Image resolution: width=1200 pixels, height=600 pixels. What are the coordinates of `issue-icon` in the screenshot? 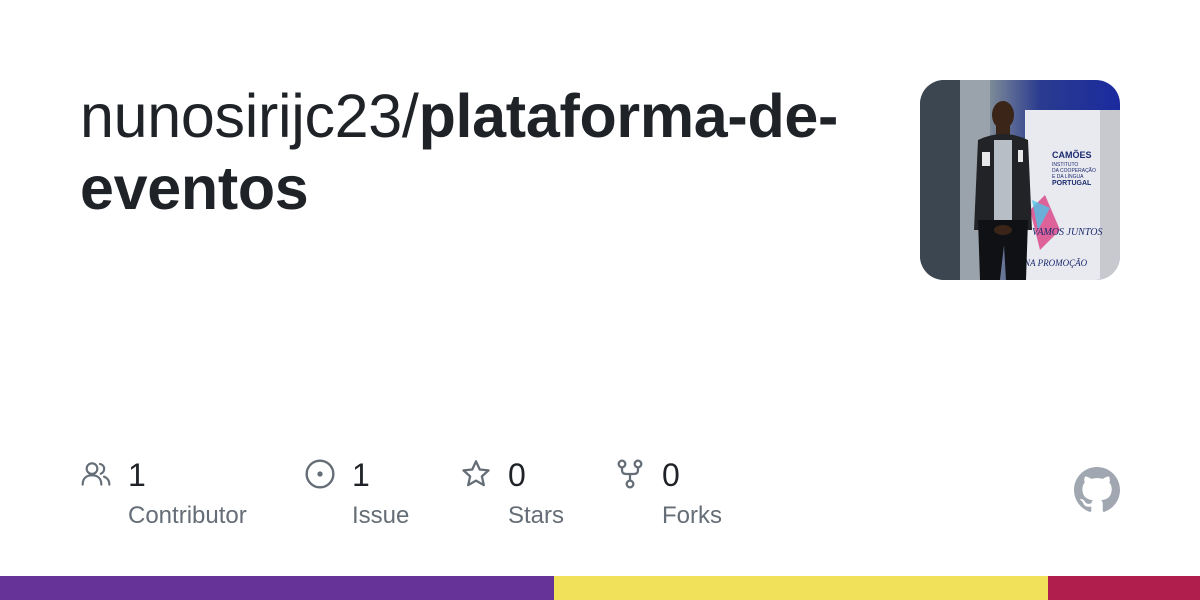 It's located at (320, 474).